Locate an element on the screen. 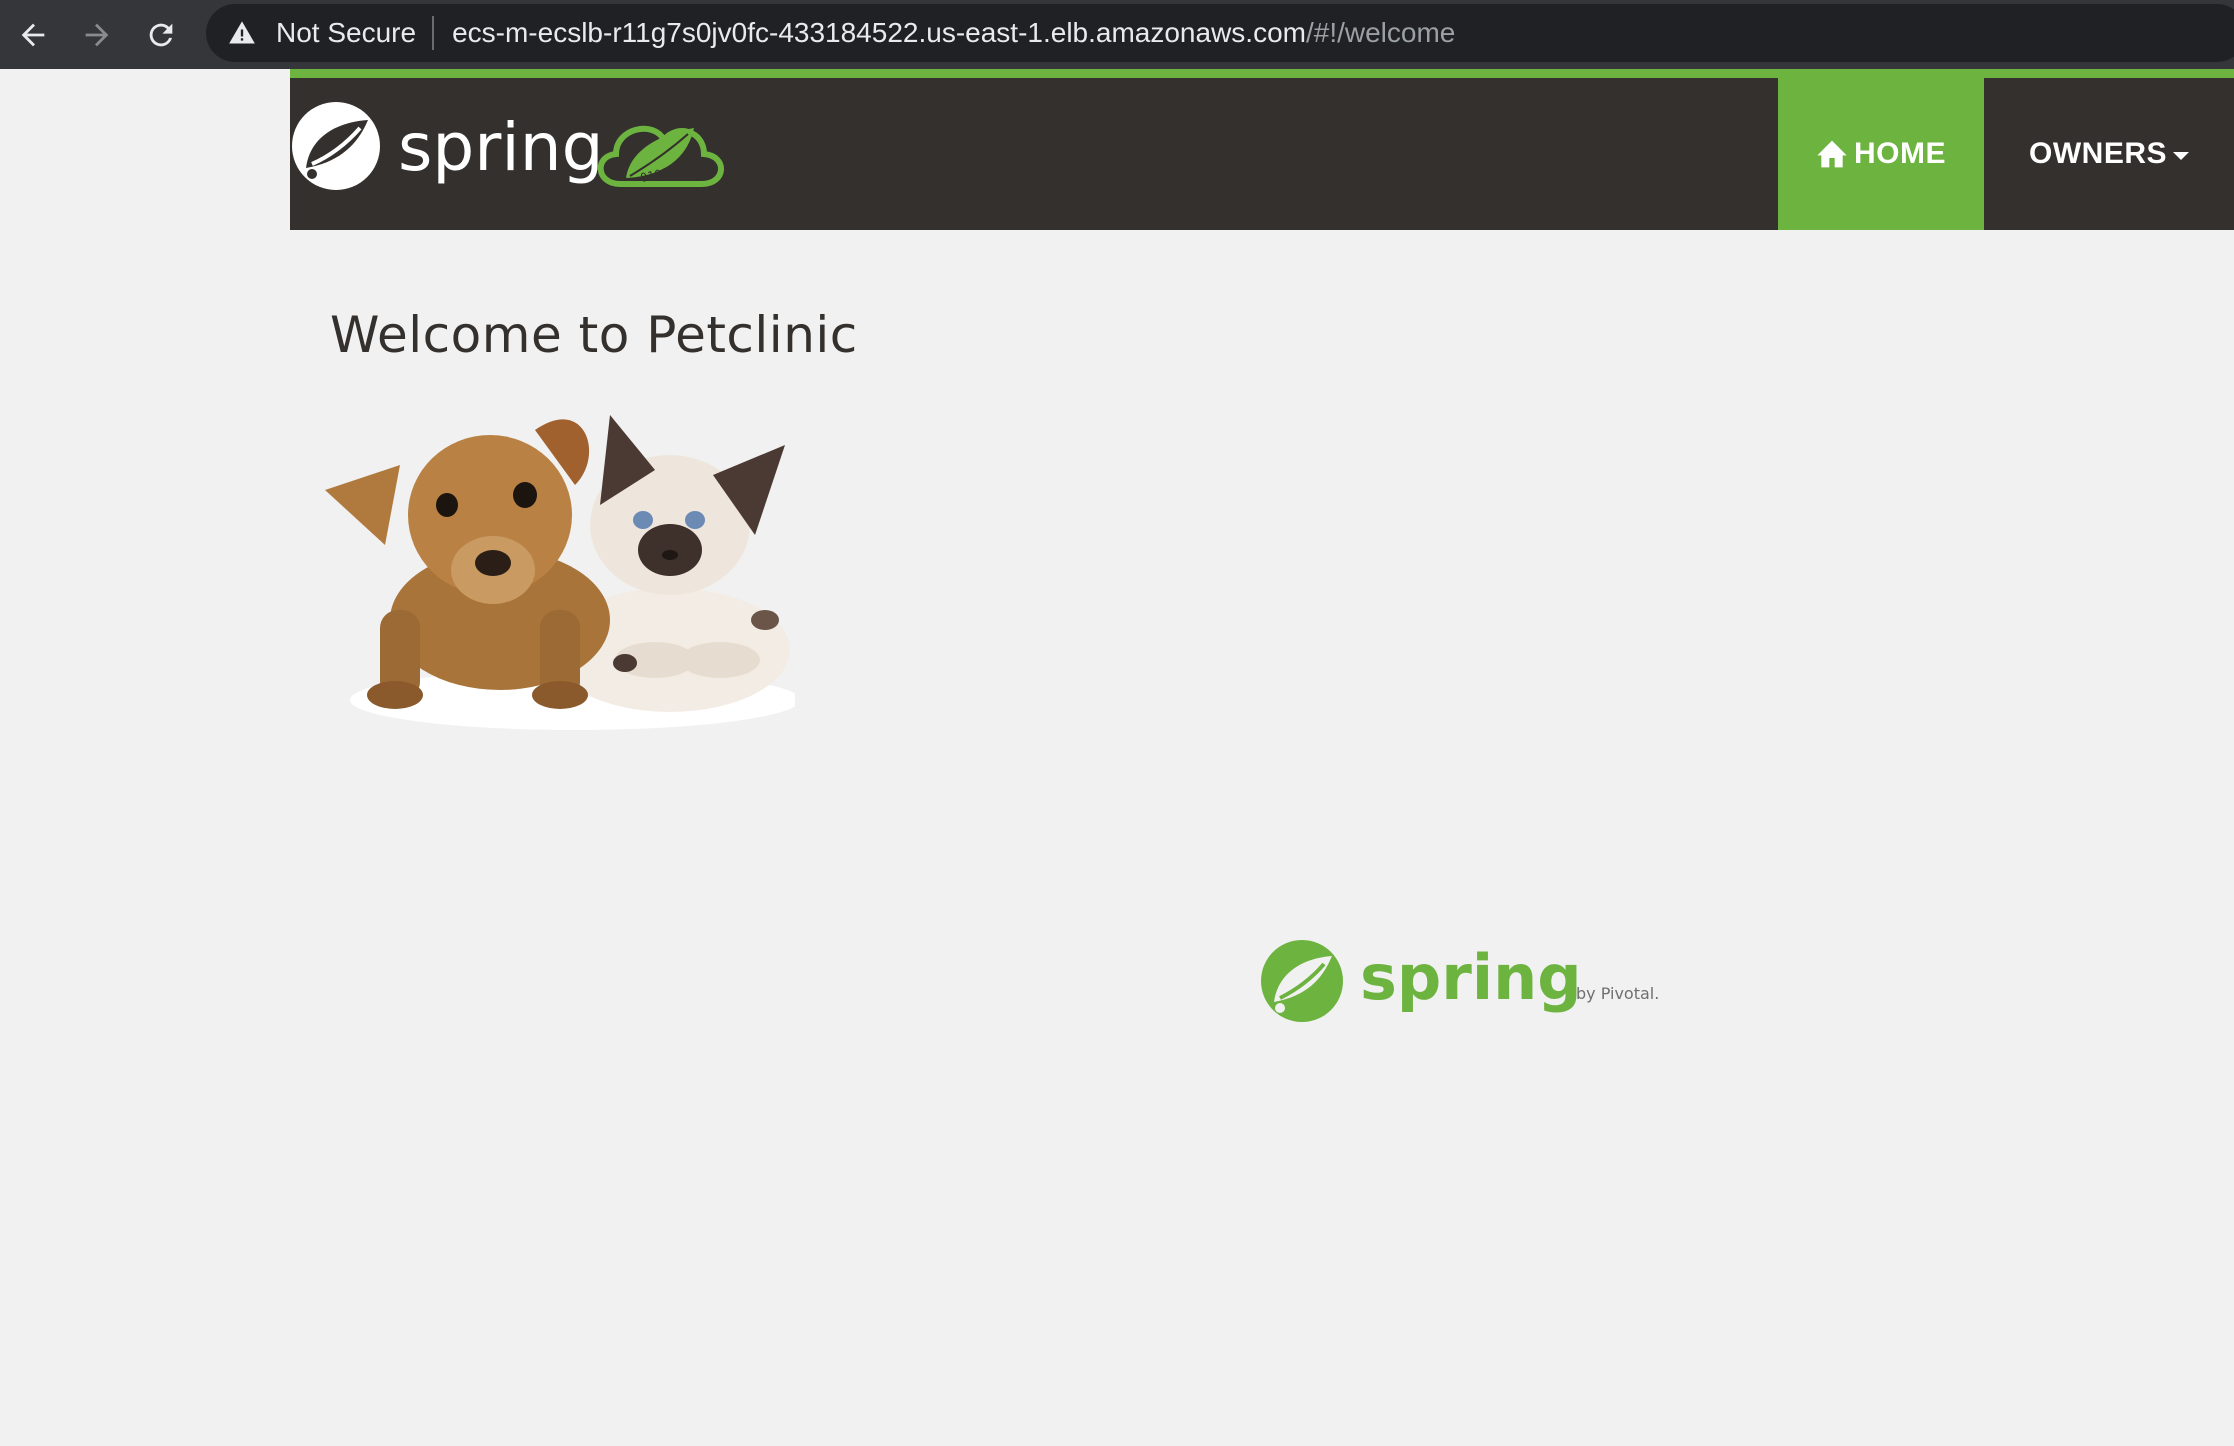  footer-wordmark: spring is located at coordinates (1471, 977).